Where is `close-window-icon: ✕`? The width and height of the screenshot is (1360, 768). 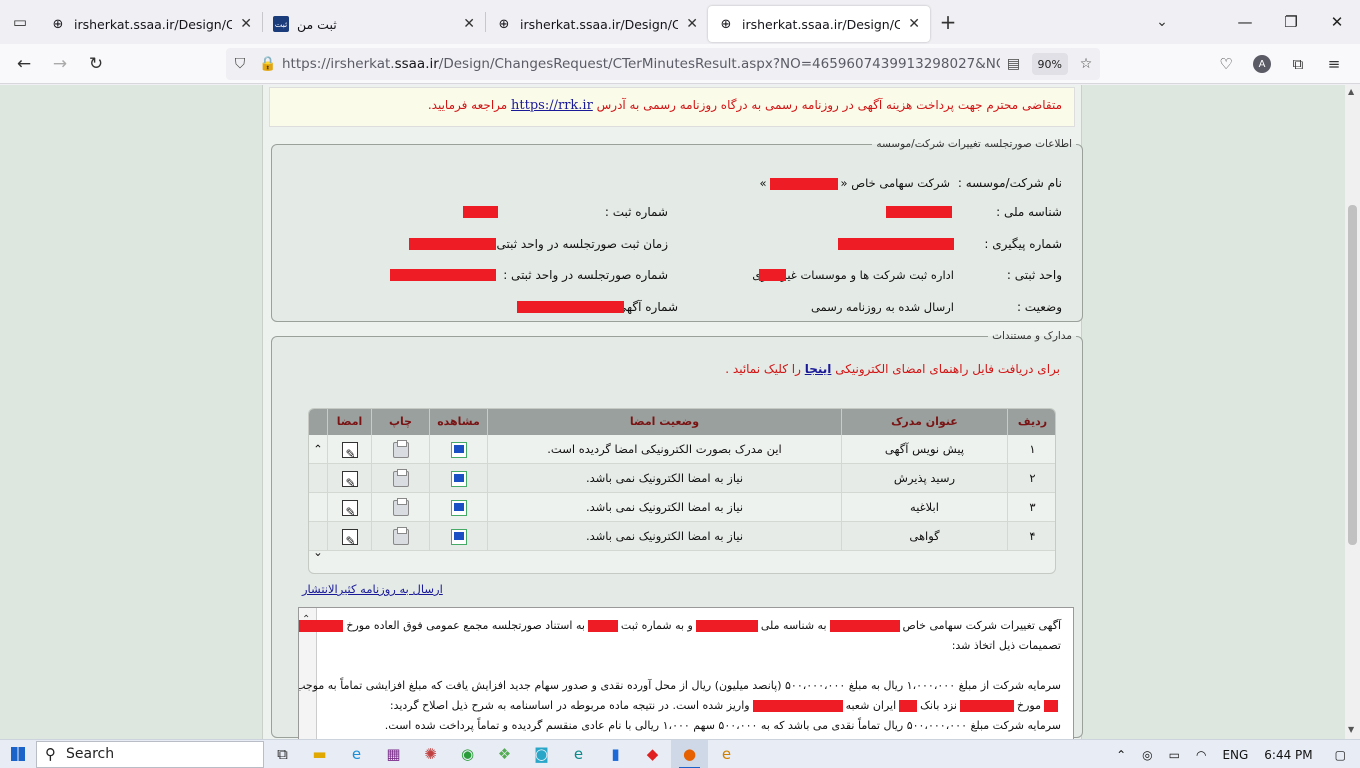 close-window-icon: ✕ is located at coordinates (1337, 22).